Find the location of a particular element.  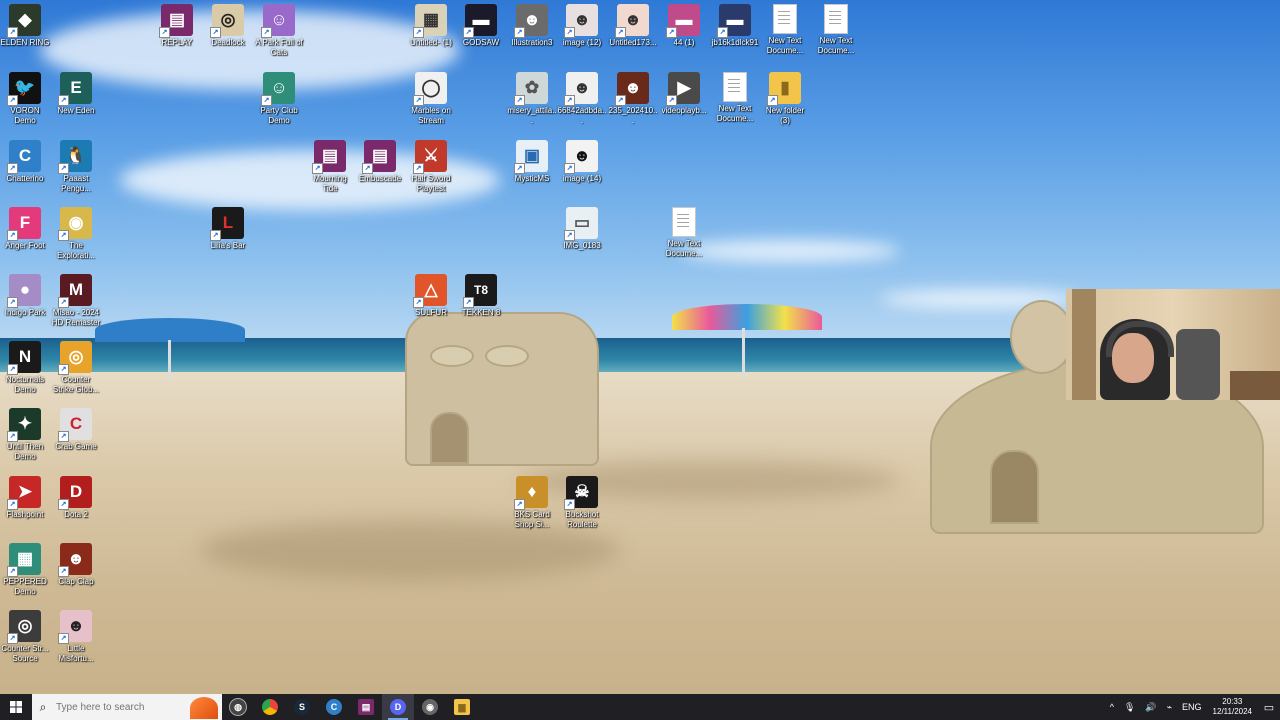

indigo-park-icon: ● ↗ is located at coordinates (24, 291).